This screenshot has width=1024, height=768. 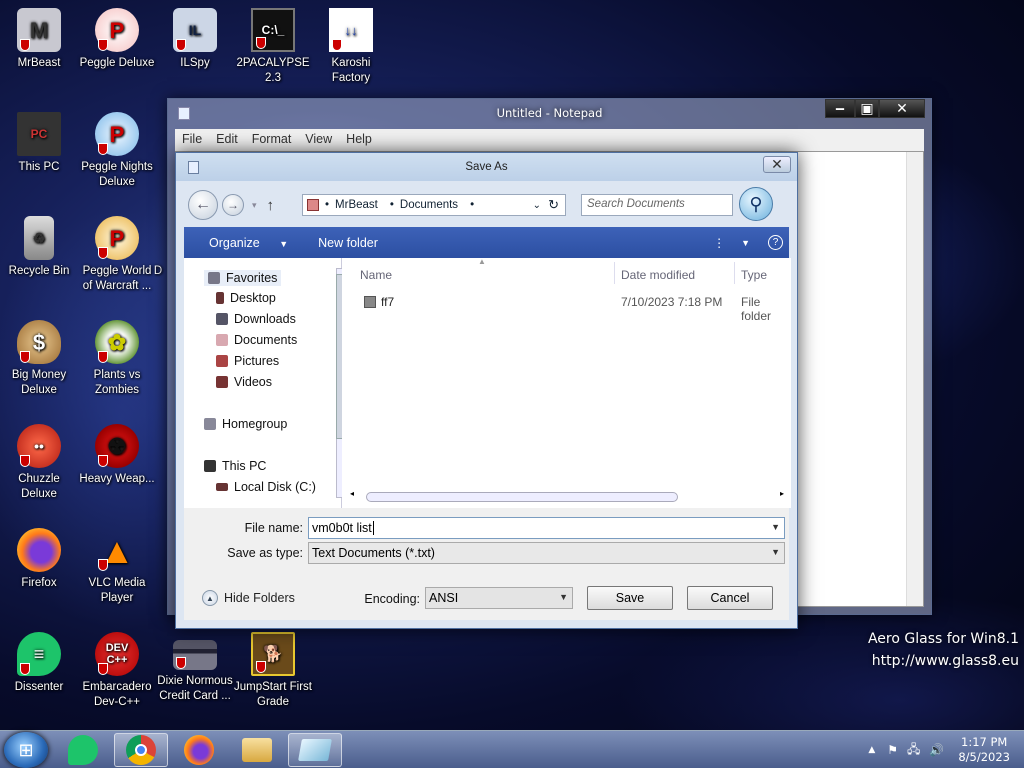 I want to click on desktop-icon-peggle-nights: P Peggle Nights Deluxe, so click(x=117, y=151).